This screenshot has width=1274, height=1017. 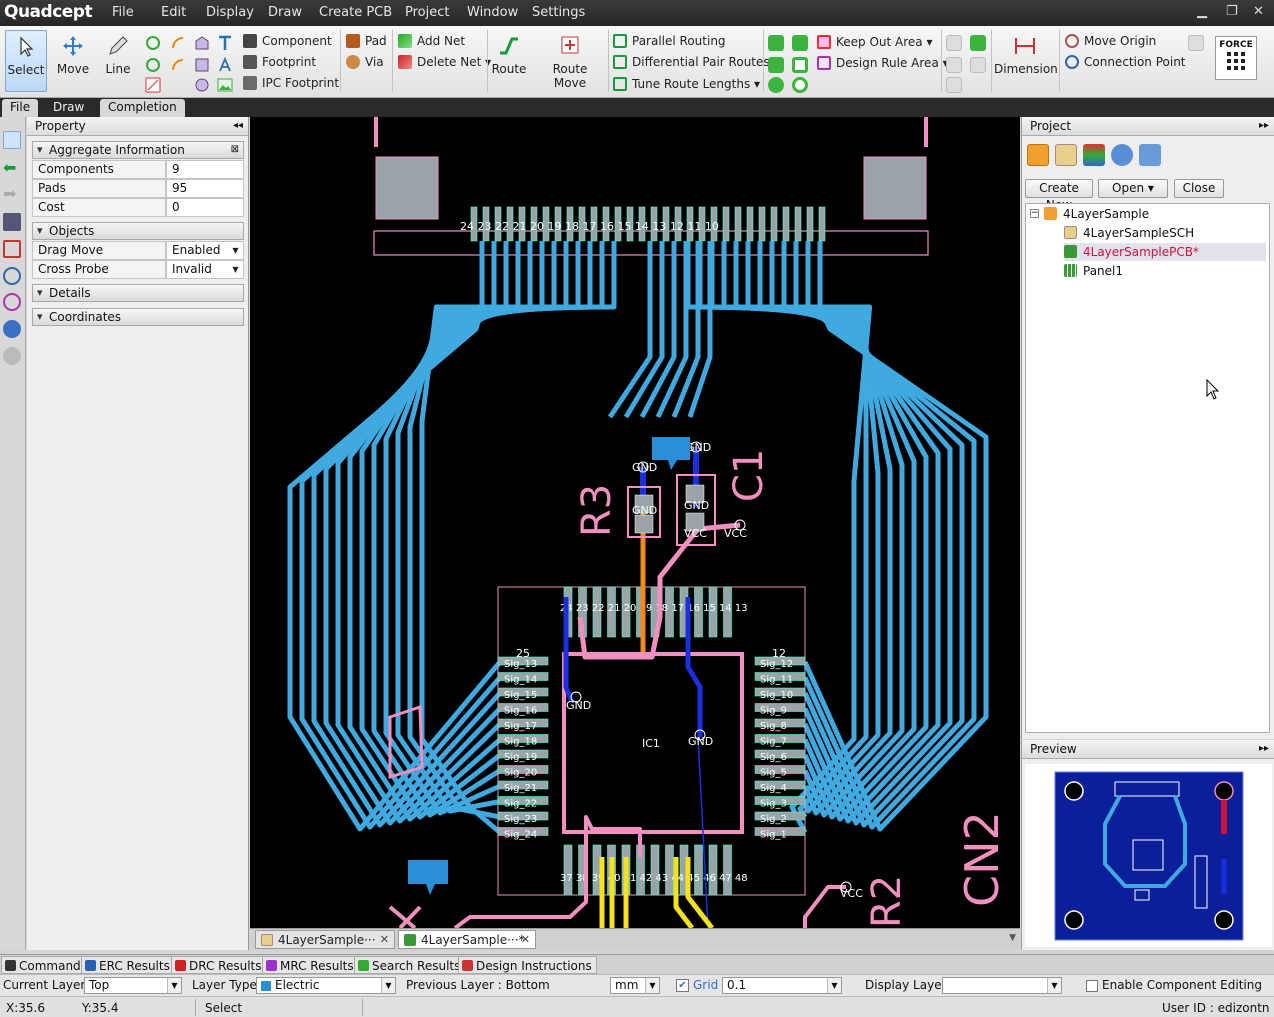 I want to click on tab-file: File, so click(x=20, y=108).